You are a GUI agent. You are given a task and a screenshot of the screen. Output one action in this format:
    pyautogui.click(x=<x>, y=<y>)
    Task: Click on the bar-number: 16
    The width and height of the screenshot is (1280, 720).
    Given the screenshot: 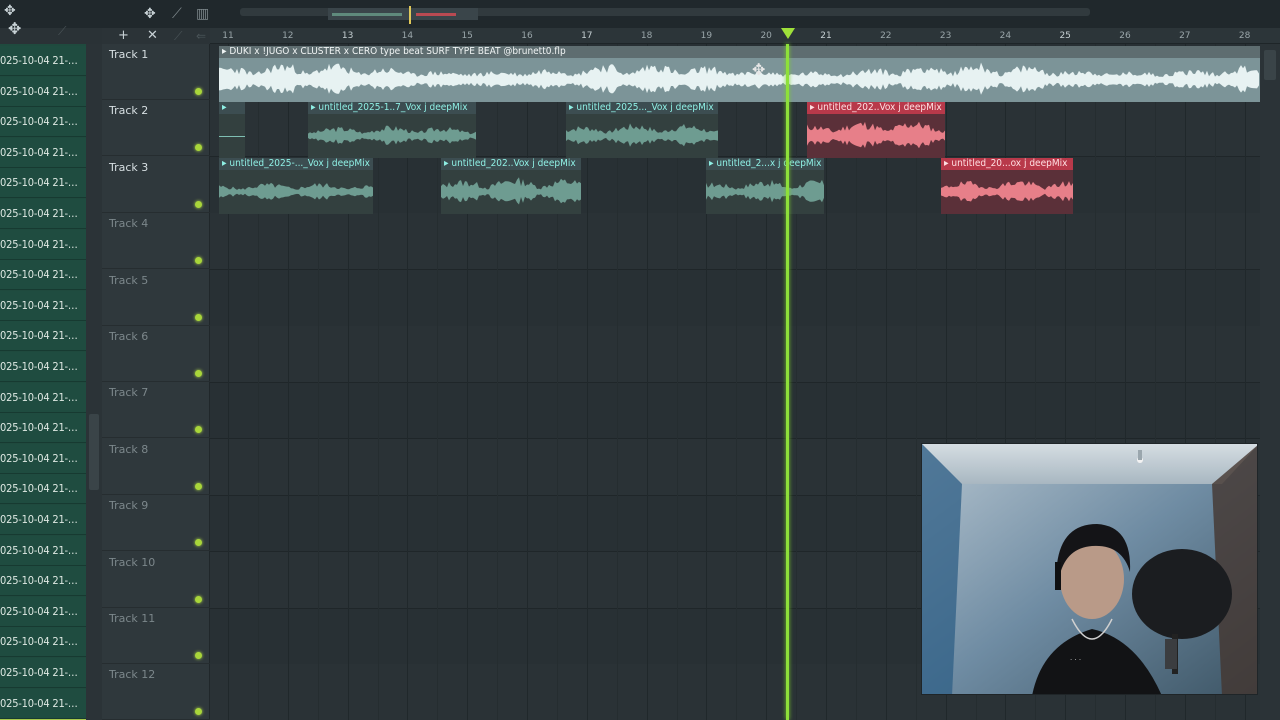 What is the action you would take?
    pyautogui.click(x=527, y=36)
    